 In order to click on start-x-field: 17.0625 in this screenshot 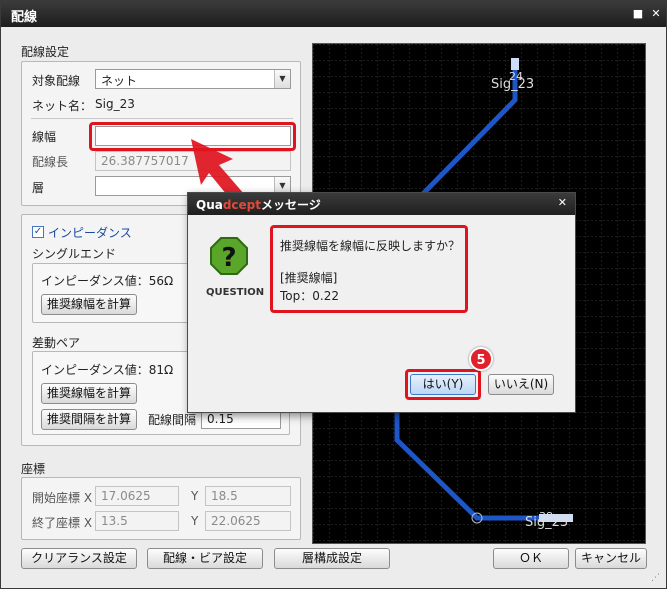, I will do `click(137, 496)`.